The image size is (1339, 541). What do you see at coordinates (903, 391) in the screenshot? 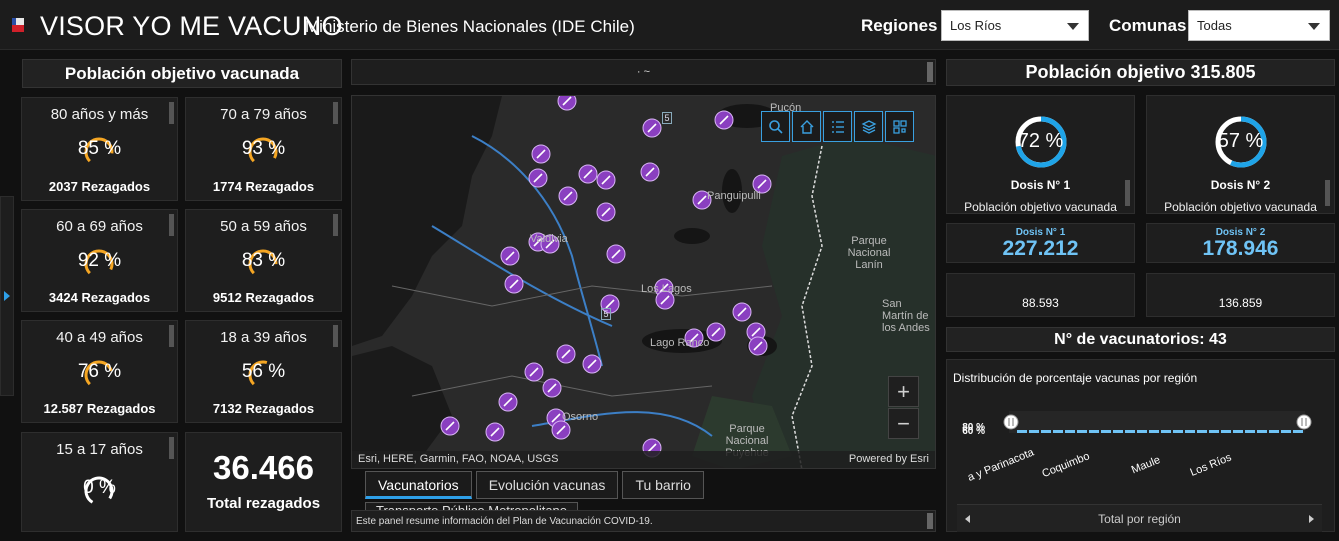
I see `zoom-in-button: +` at bounding box center [903, 391].